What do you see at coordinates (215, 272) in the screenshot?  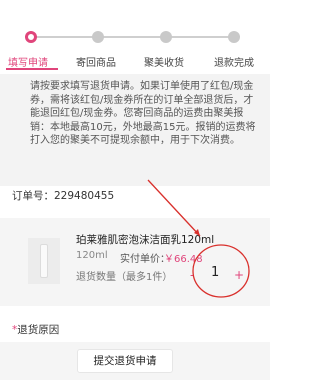 I see `quantity-value: 1` at bounding box center [215, 272].